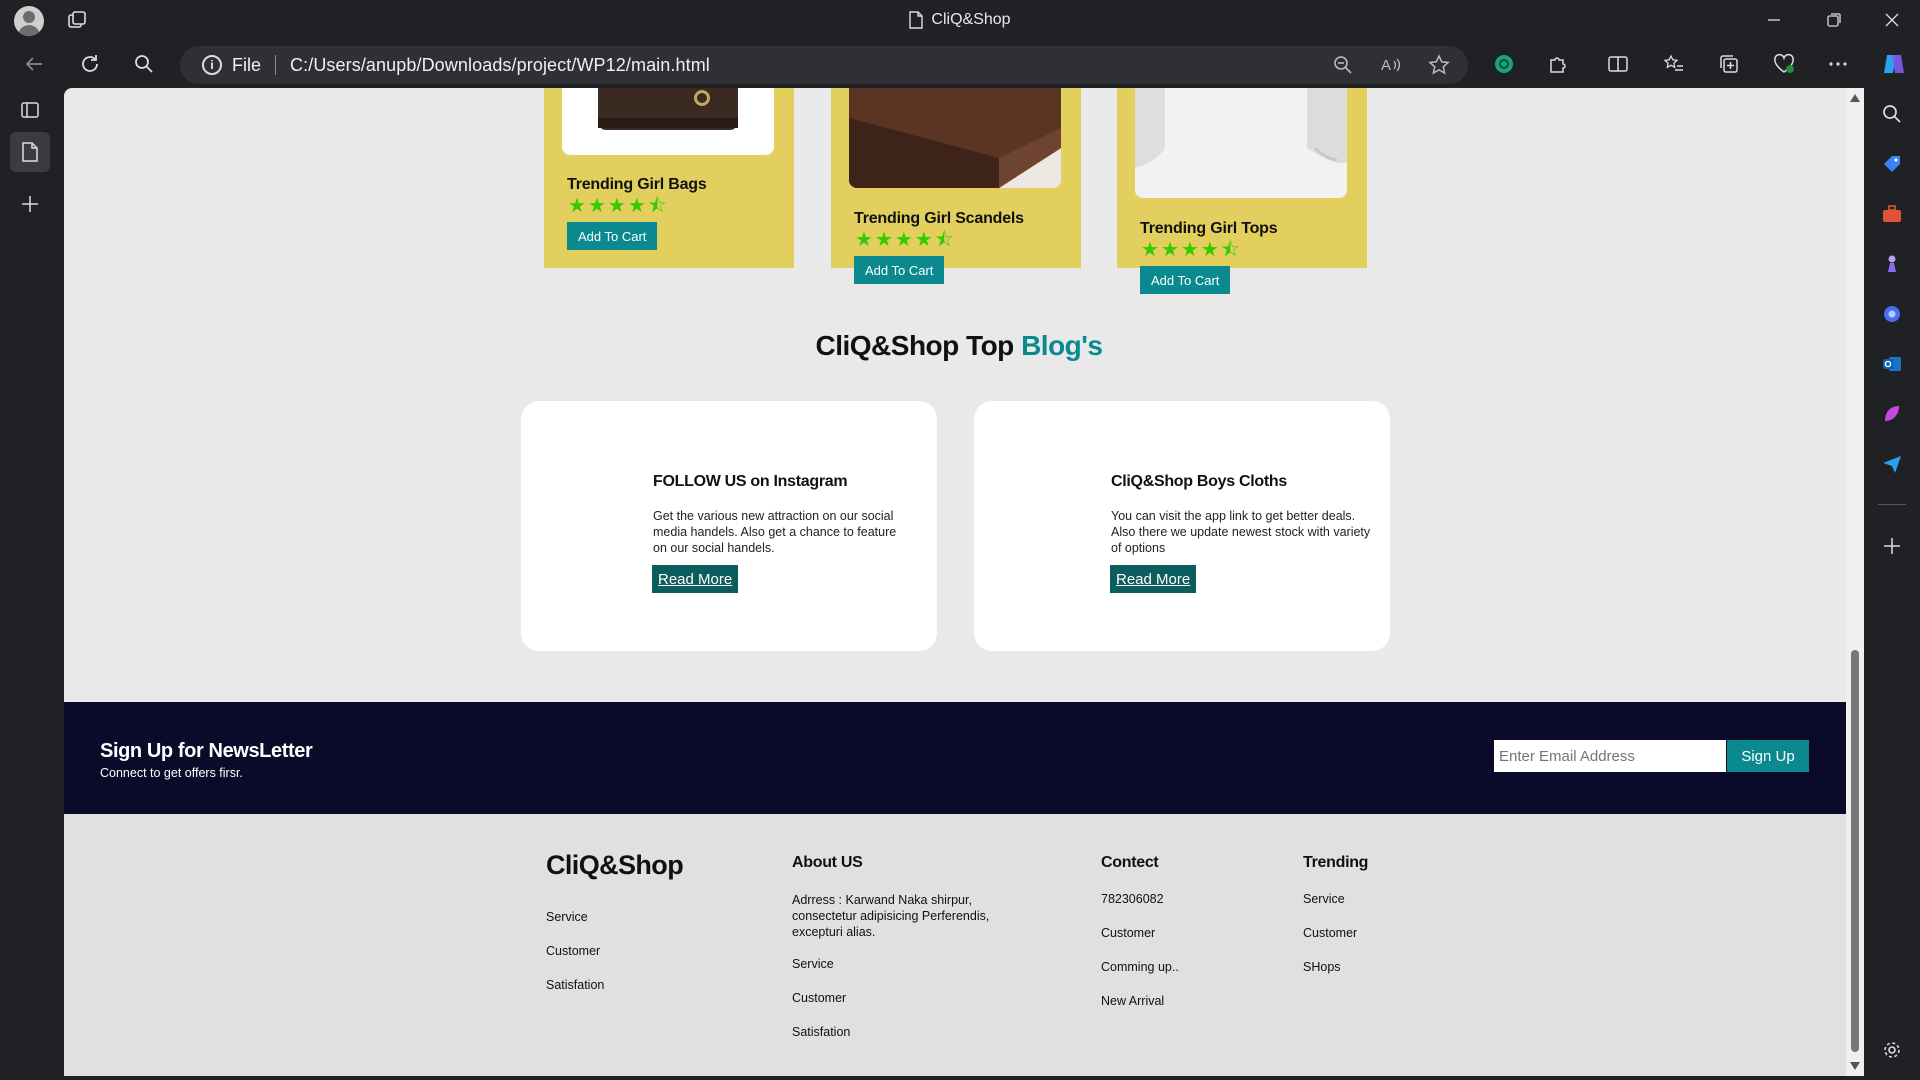 The image size is (1920, 1080). What do you see at coordinates (669, 178) in the screenshot?
I see `product-card: Trending Girl Bags ★ ★ ★ ★ ⯪ Add To Cart` at bounding box center [669, 178].